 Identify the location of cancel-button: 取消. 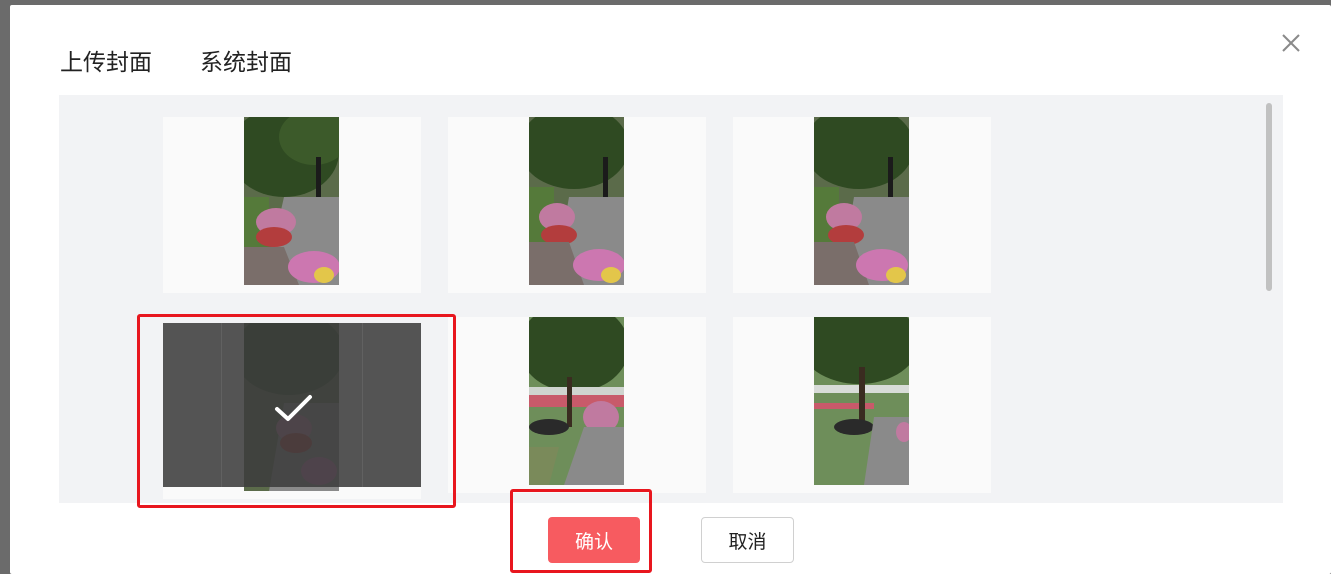
(747, 540).